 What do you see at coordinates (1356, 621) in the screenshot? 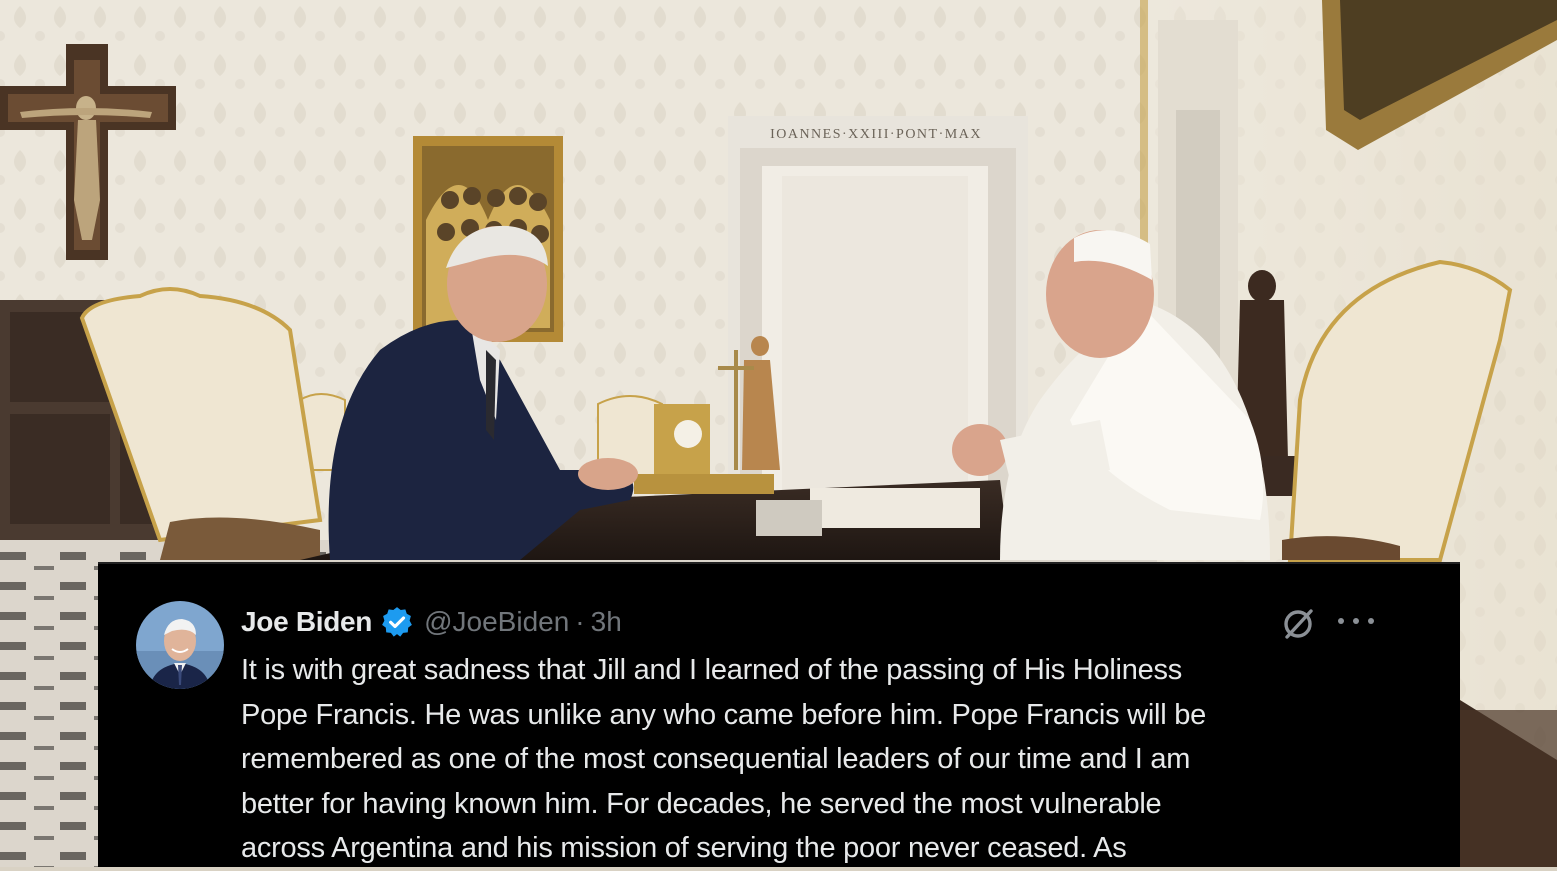
I see `more-options-icon` at bounding box center [1356, 621].